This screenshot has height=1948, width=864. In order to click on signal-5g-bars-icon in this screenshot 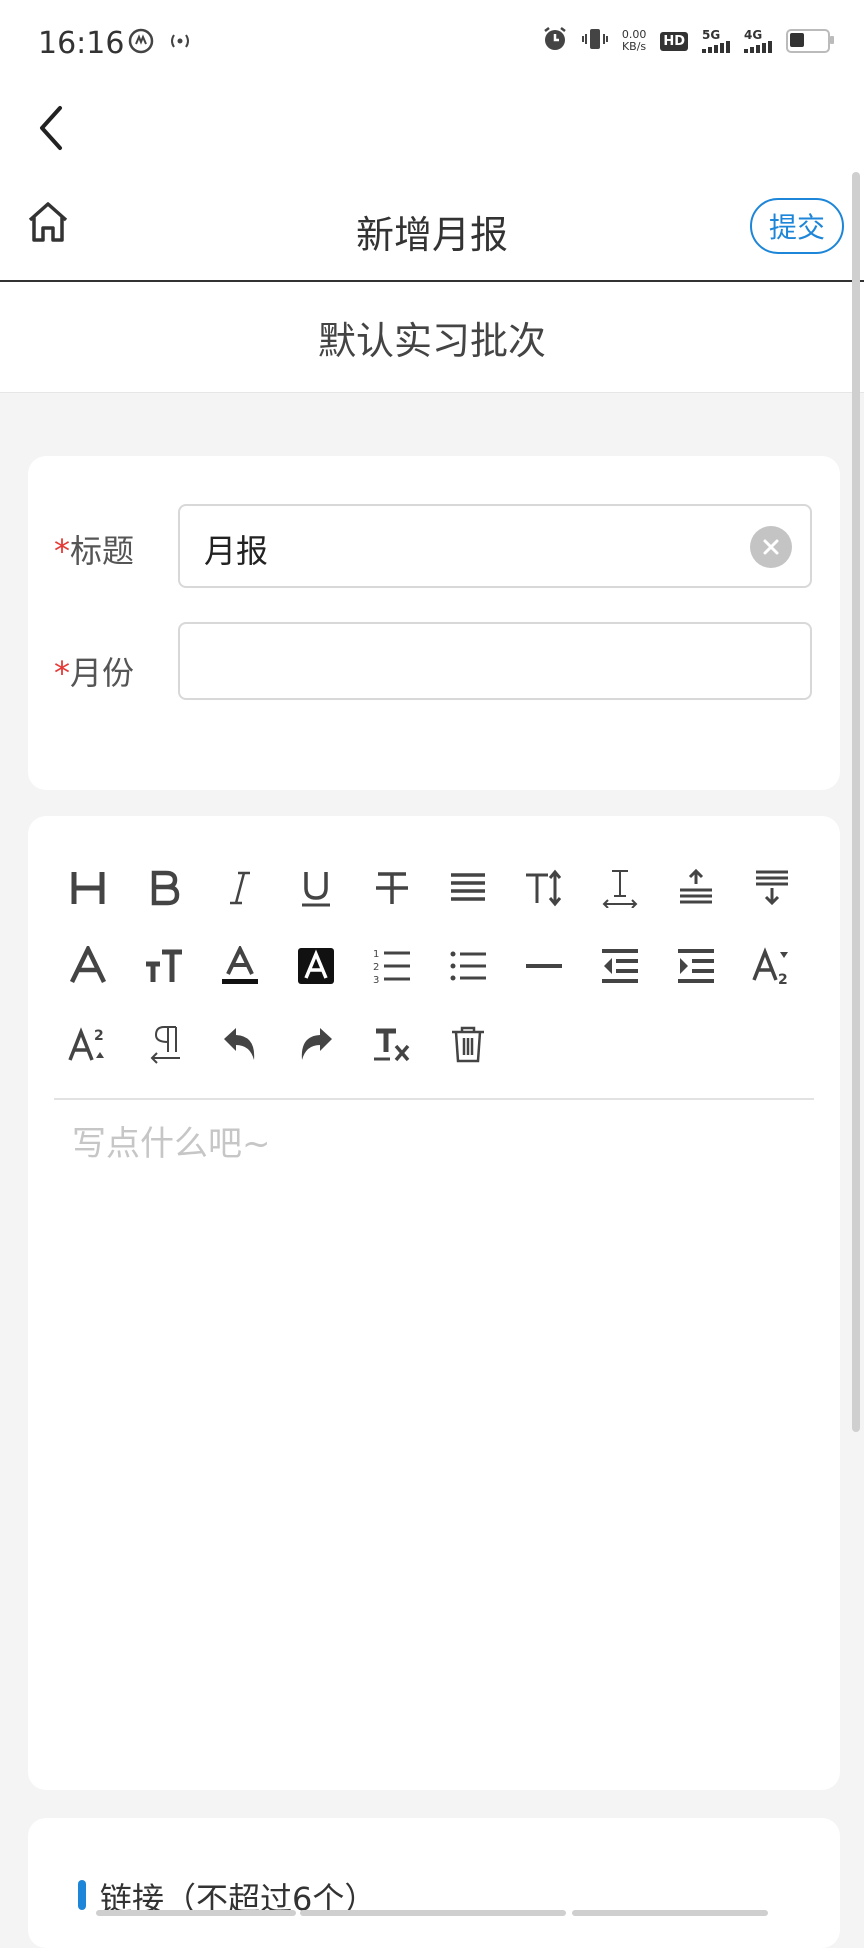, I will do `click(716, 47)`.